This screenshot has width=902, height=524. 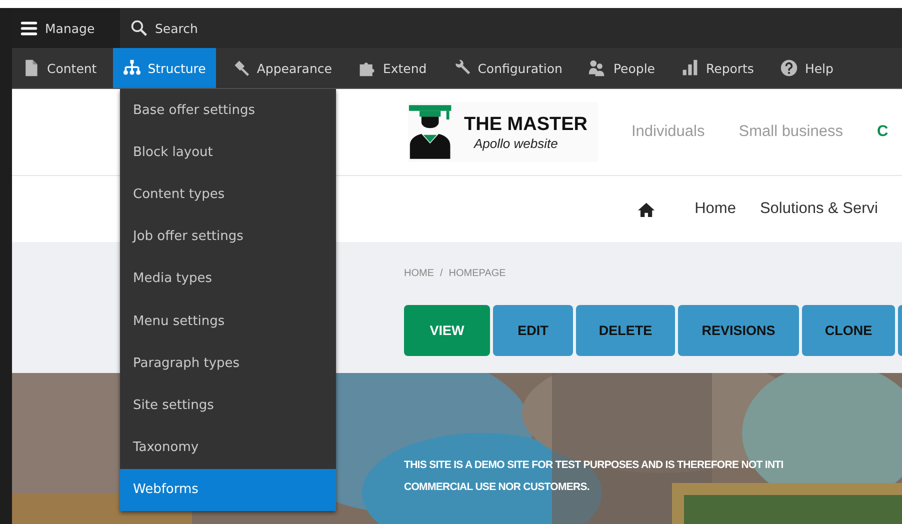 I want to click on menu-item: Paragraph types, so click(x=228, y=363).